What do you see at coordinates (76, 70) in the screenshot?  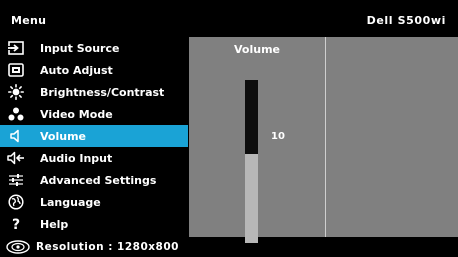 I see `menu-item-label: Auto Adjust` at bounding box center [76, 70].